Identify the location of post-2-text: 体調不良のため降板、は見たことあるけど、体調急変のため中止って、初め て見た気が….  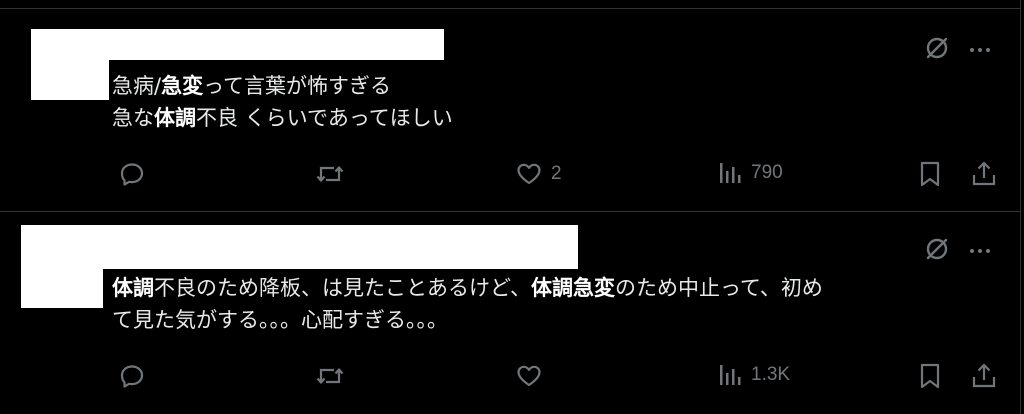
(467, 304).